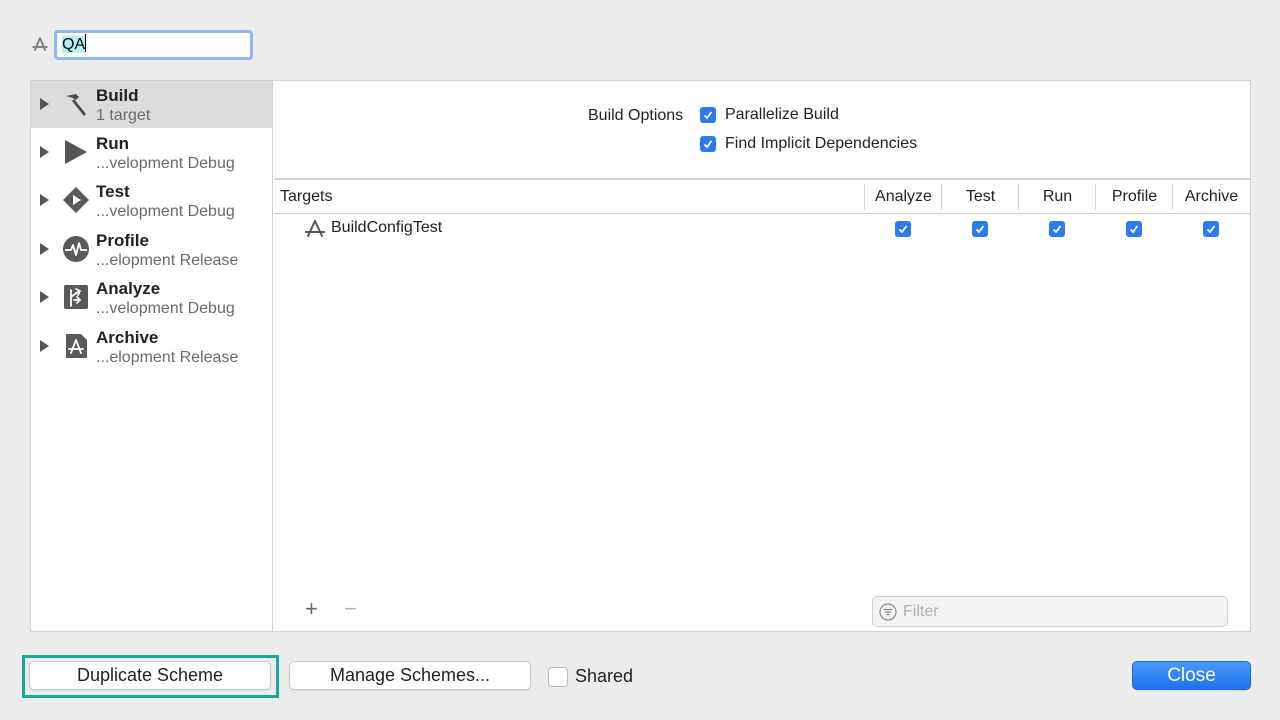  Describe the element at coordinates (350, 609) in the screenshot. I see `remove-target-button: −` at that location.